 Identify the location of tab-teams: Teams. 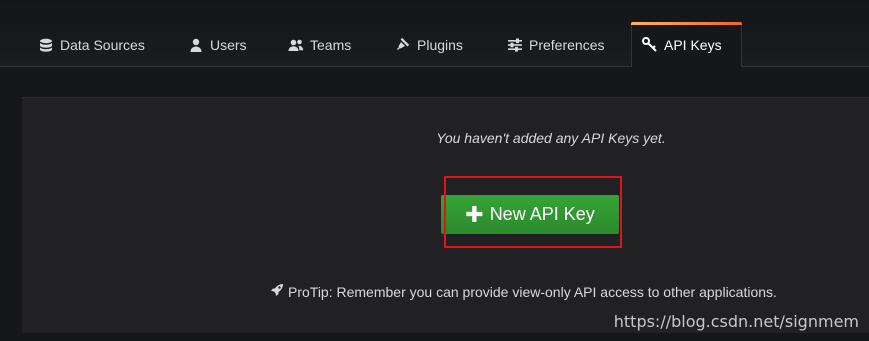
(319, 45).